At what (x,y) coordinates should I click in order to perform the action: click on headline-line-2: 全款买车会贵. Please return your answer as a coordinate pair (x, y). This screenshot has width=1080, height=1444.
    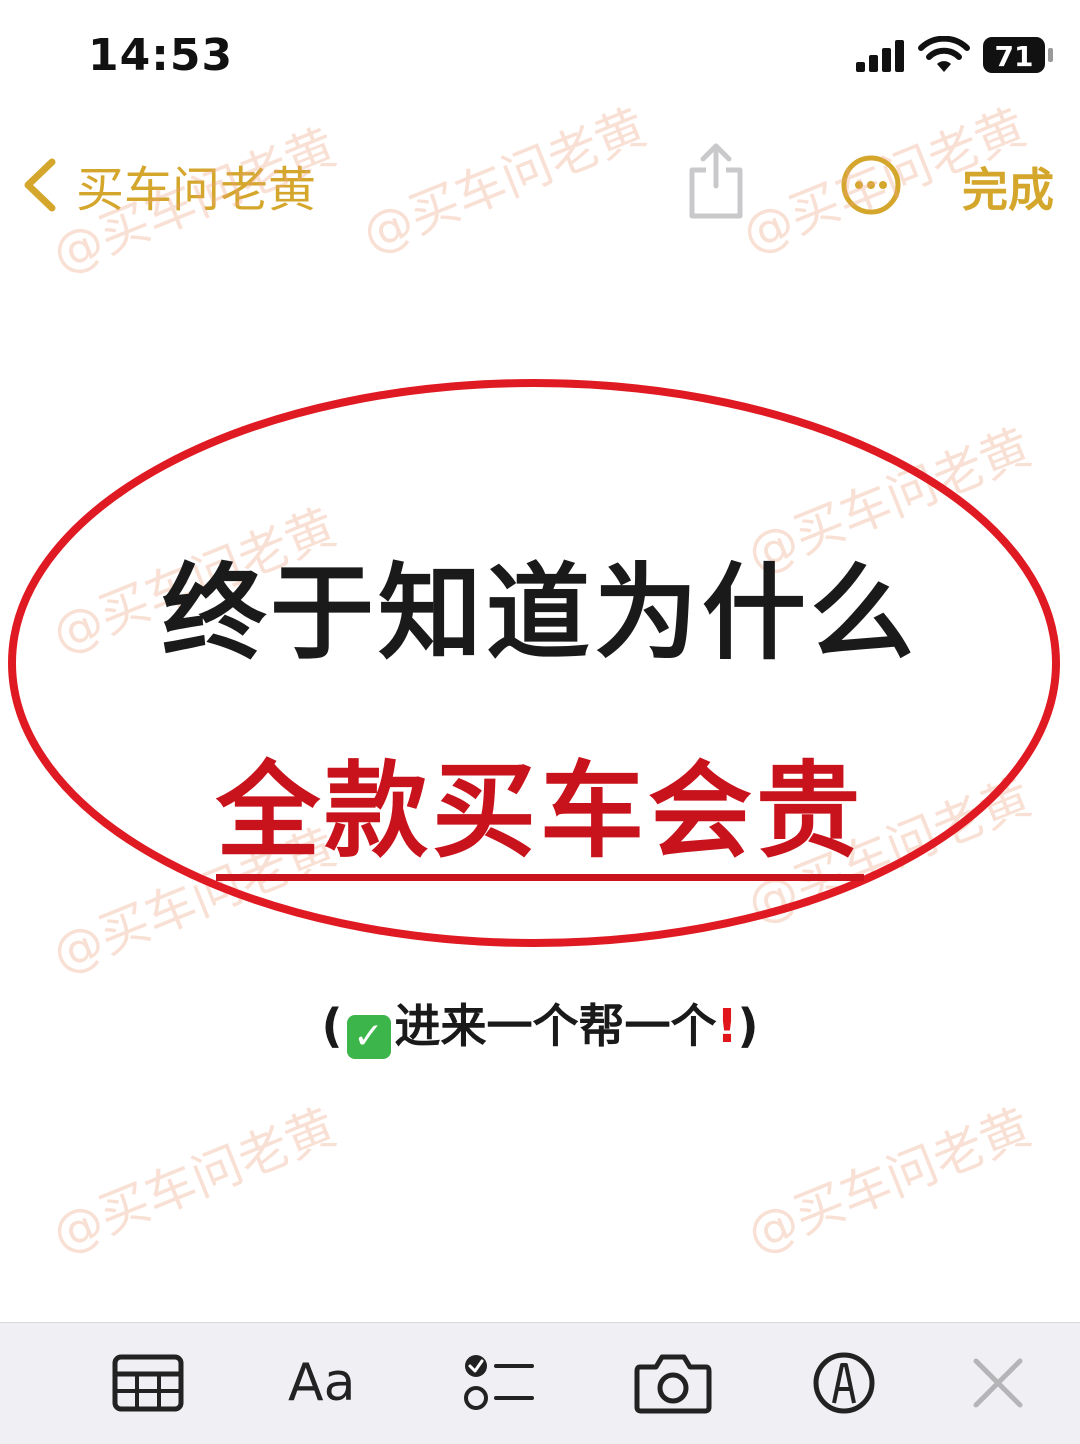
    Looking at the image, I should click on (540, 803).